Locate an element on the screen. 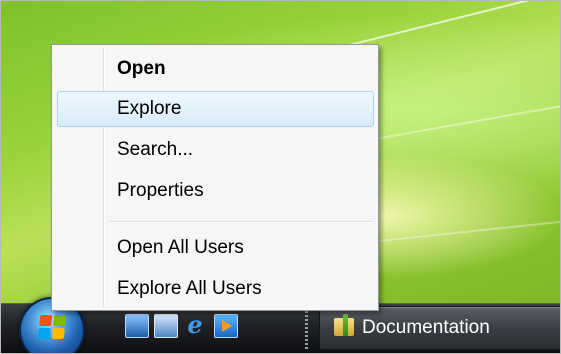  internet-explorer-icon: e is located at coordinates (195, 325).